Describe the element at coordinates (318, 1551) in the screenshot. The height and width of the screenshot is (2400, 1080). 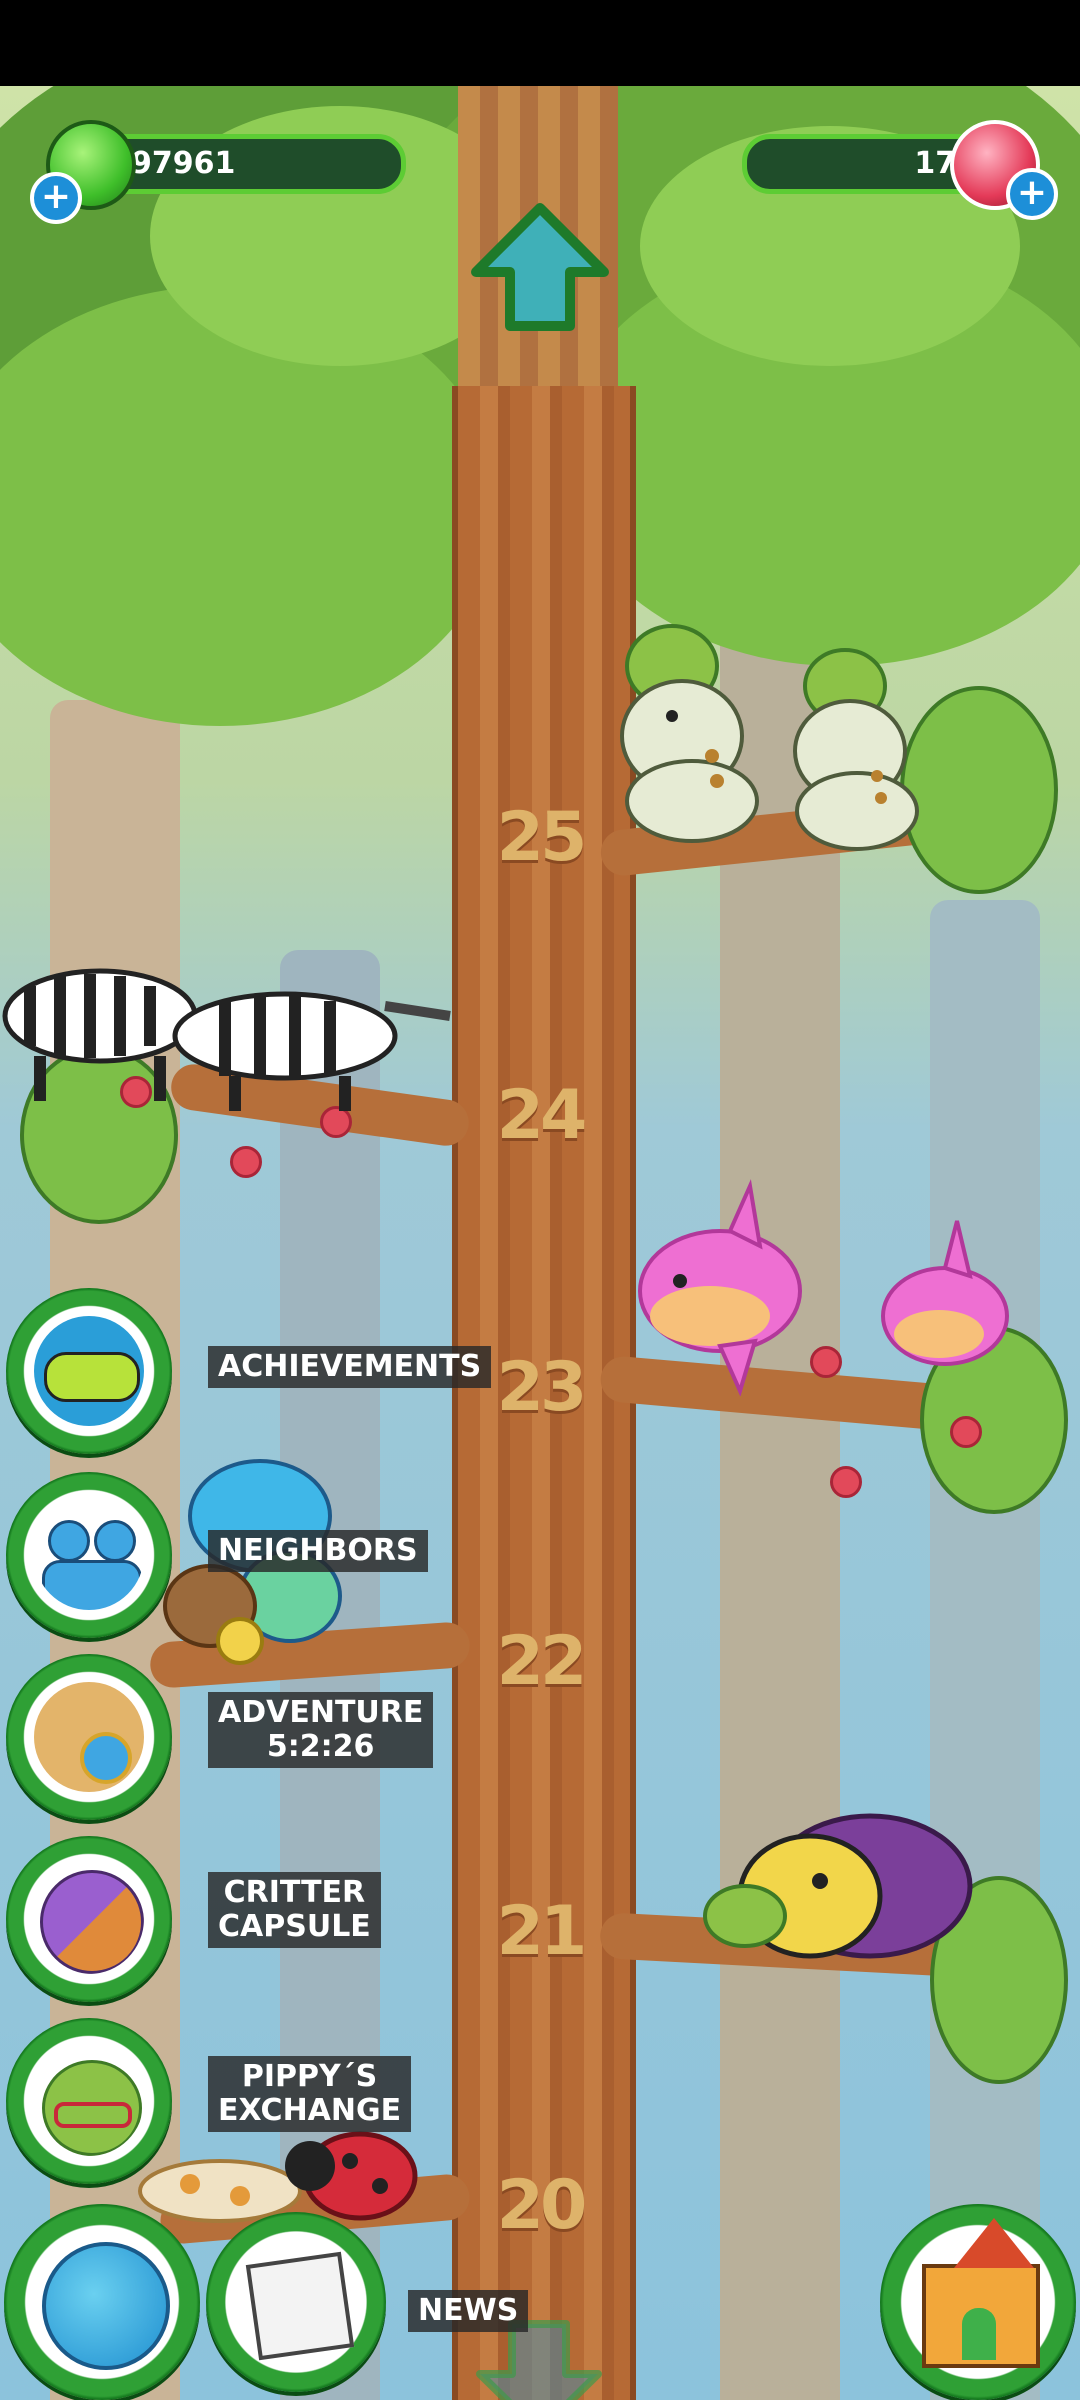
I see `neighbors-label: NEIGHBORS` at that location.